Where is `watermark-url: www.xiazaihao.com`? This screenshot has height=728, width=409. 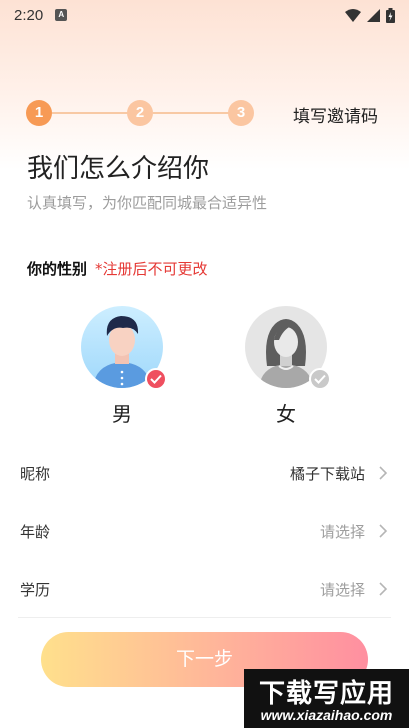 watermark-url: www.xiazaihao.com is located at coordinates (326, 715).